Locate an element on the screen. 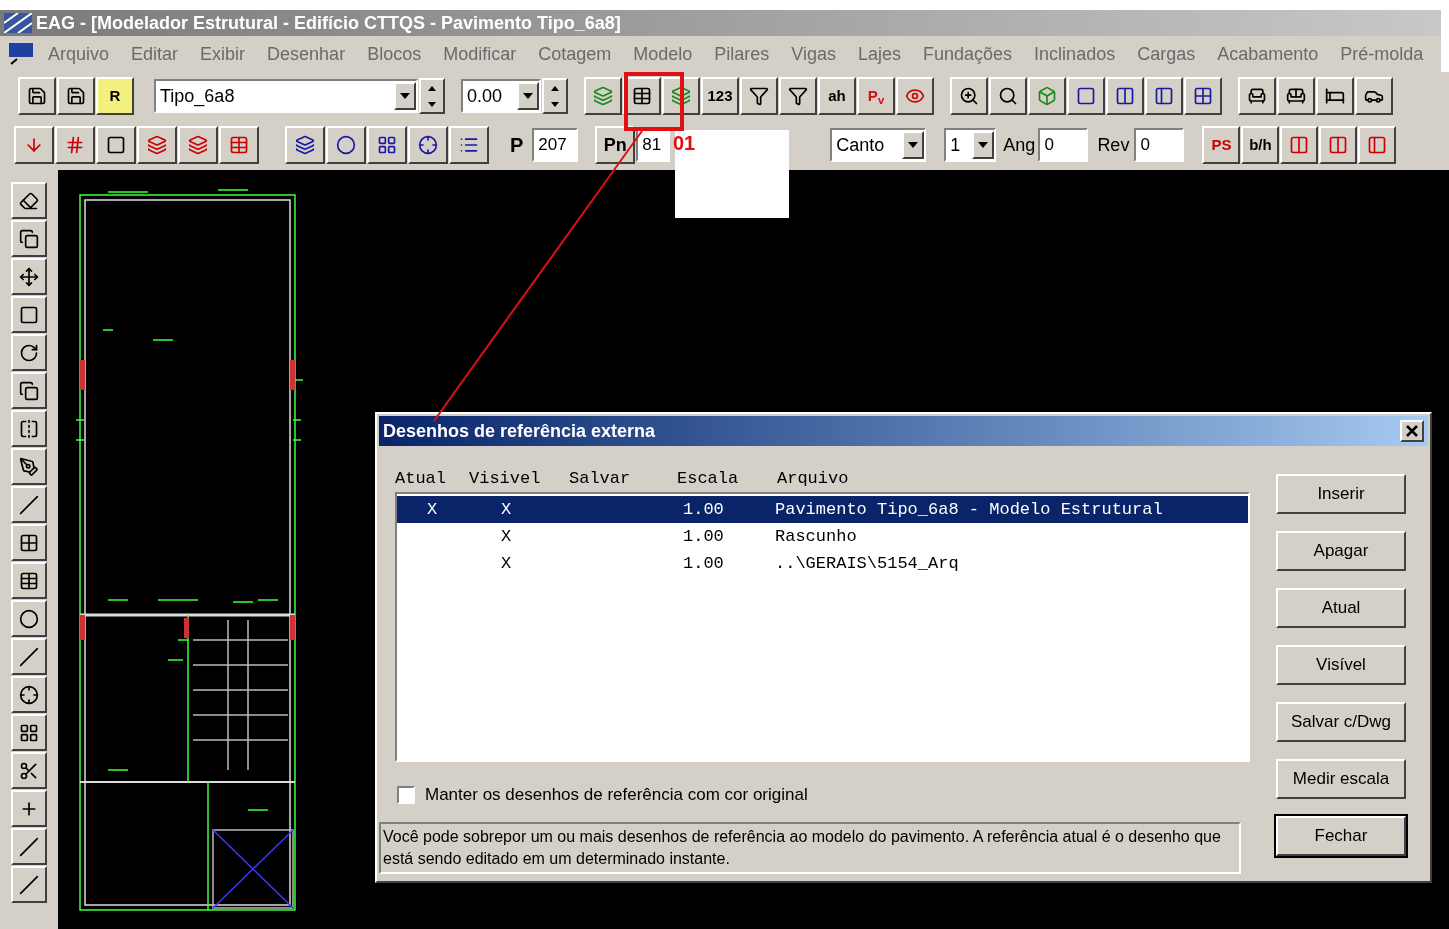 This screenshot has width=1449, height=929. frame-icon is located at coordinates (116, 145).